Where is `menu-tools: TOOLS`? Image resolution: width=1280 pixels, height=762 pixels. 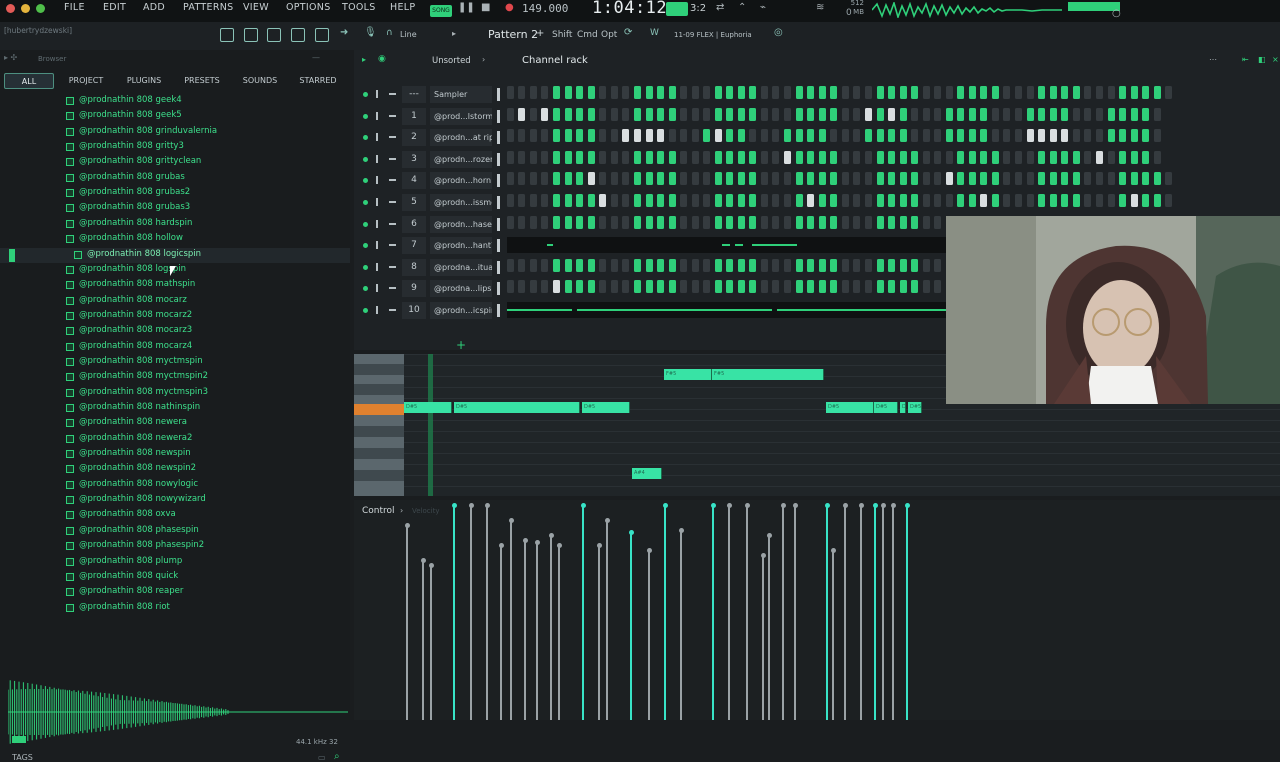 menu-tools: TOOLS is located at coordinates (359, 7).